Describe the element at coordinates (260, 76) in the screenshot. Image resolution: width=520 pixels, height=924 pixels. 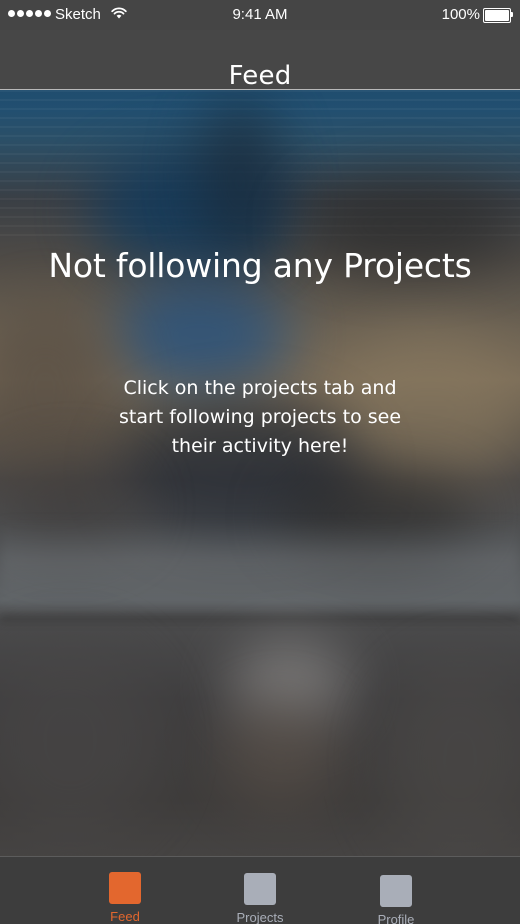
I see `page-title: Feed` at that location.